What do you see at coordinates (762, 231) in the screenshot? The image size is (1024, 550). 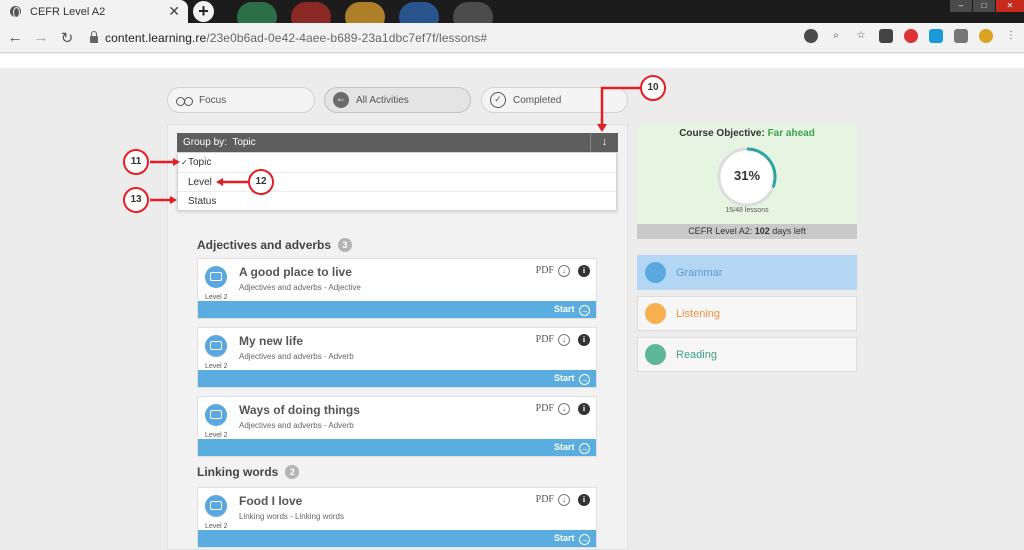 I see `days-count: 102` at bounding box center [762, 231].